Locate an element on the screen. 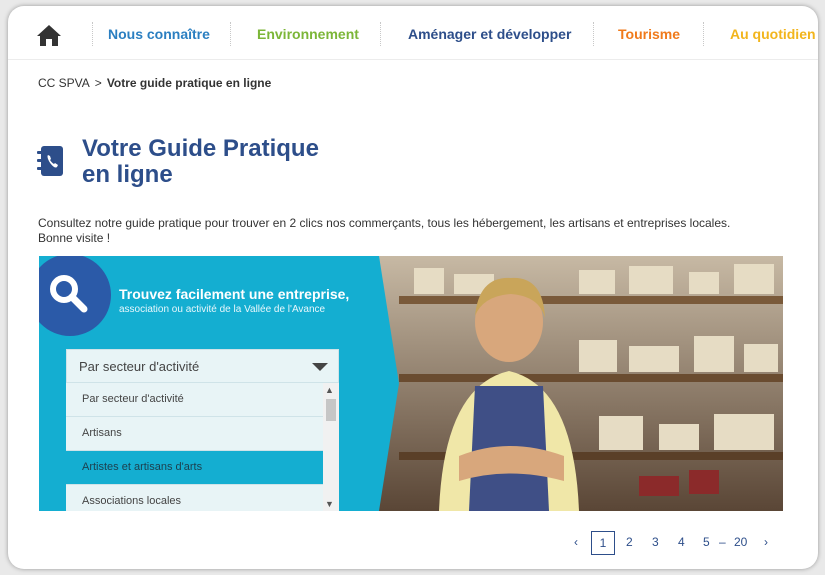 Image resolution: width=825 pixels, height=575 pixels. search-icon is located at coordinates (69, 294).